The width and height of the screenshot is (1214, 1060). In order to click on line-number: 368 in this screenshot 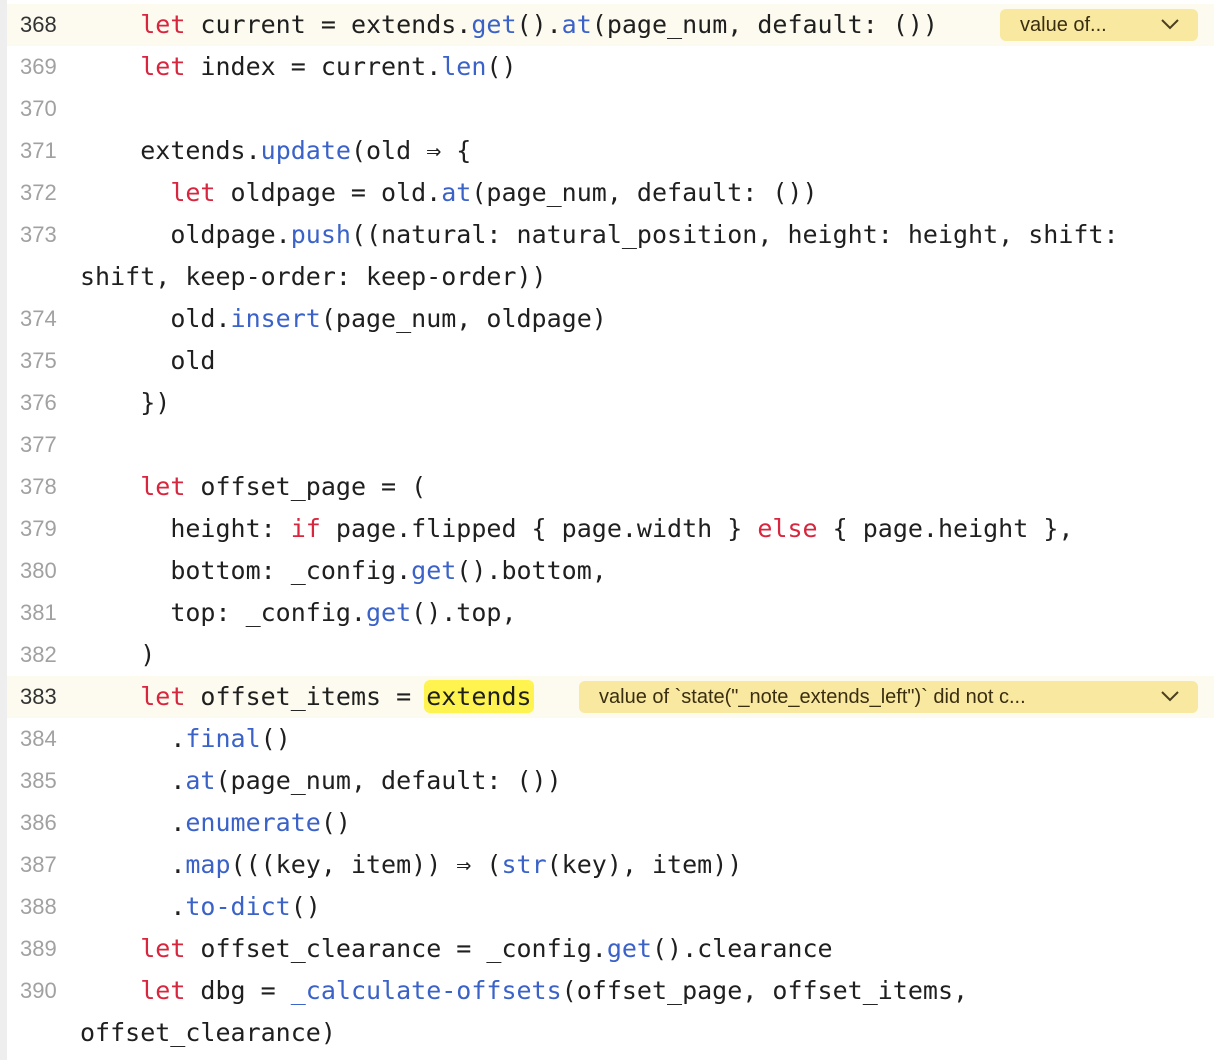, I will do `click(38, 24)`.